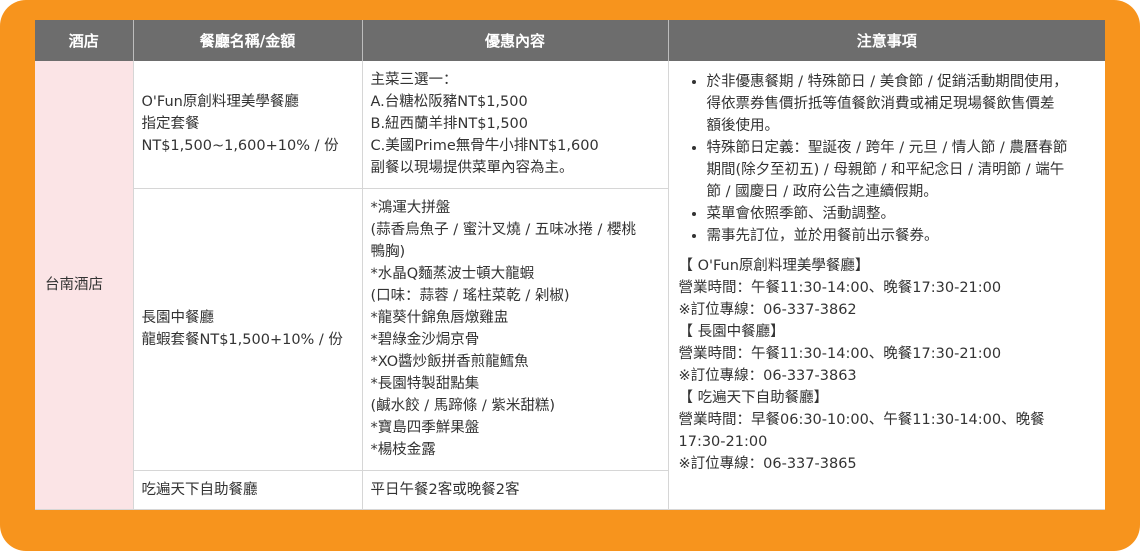 This screenshot has width=1140, height=551. I want to click on offer-line: *楊枝金露, so click(403, 450).